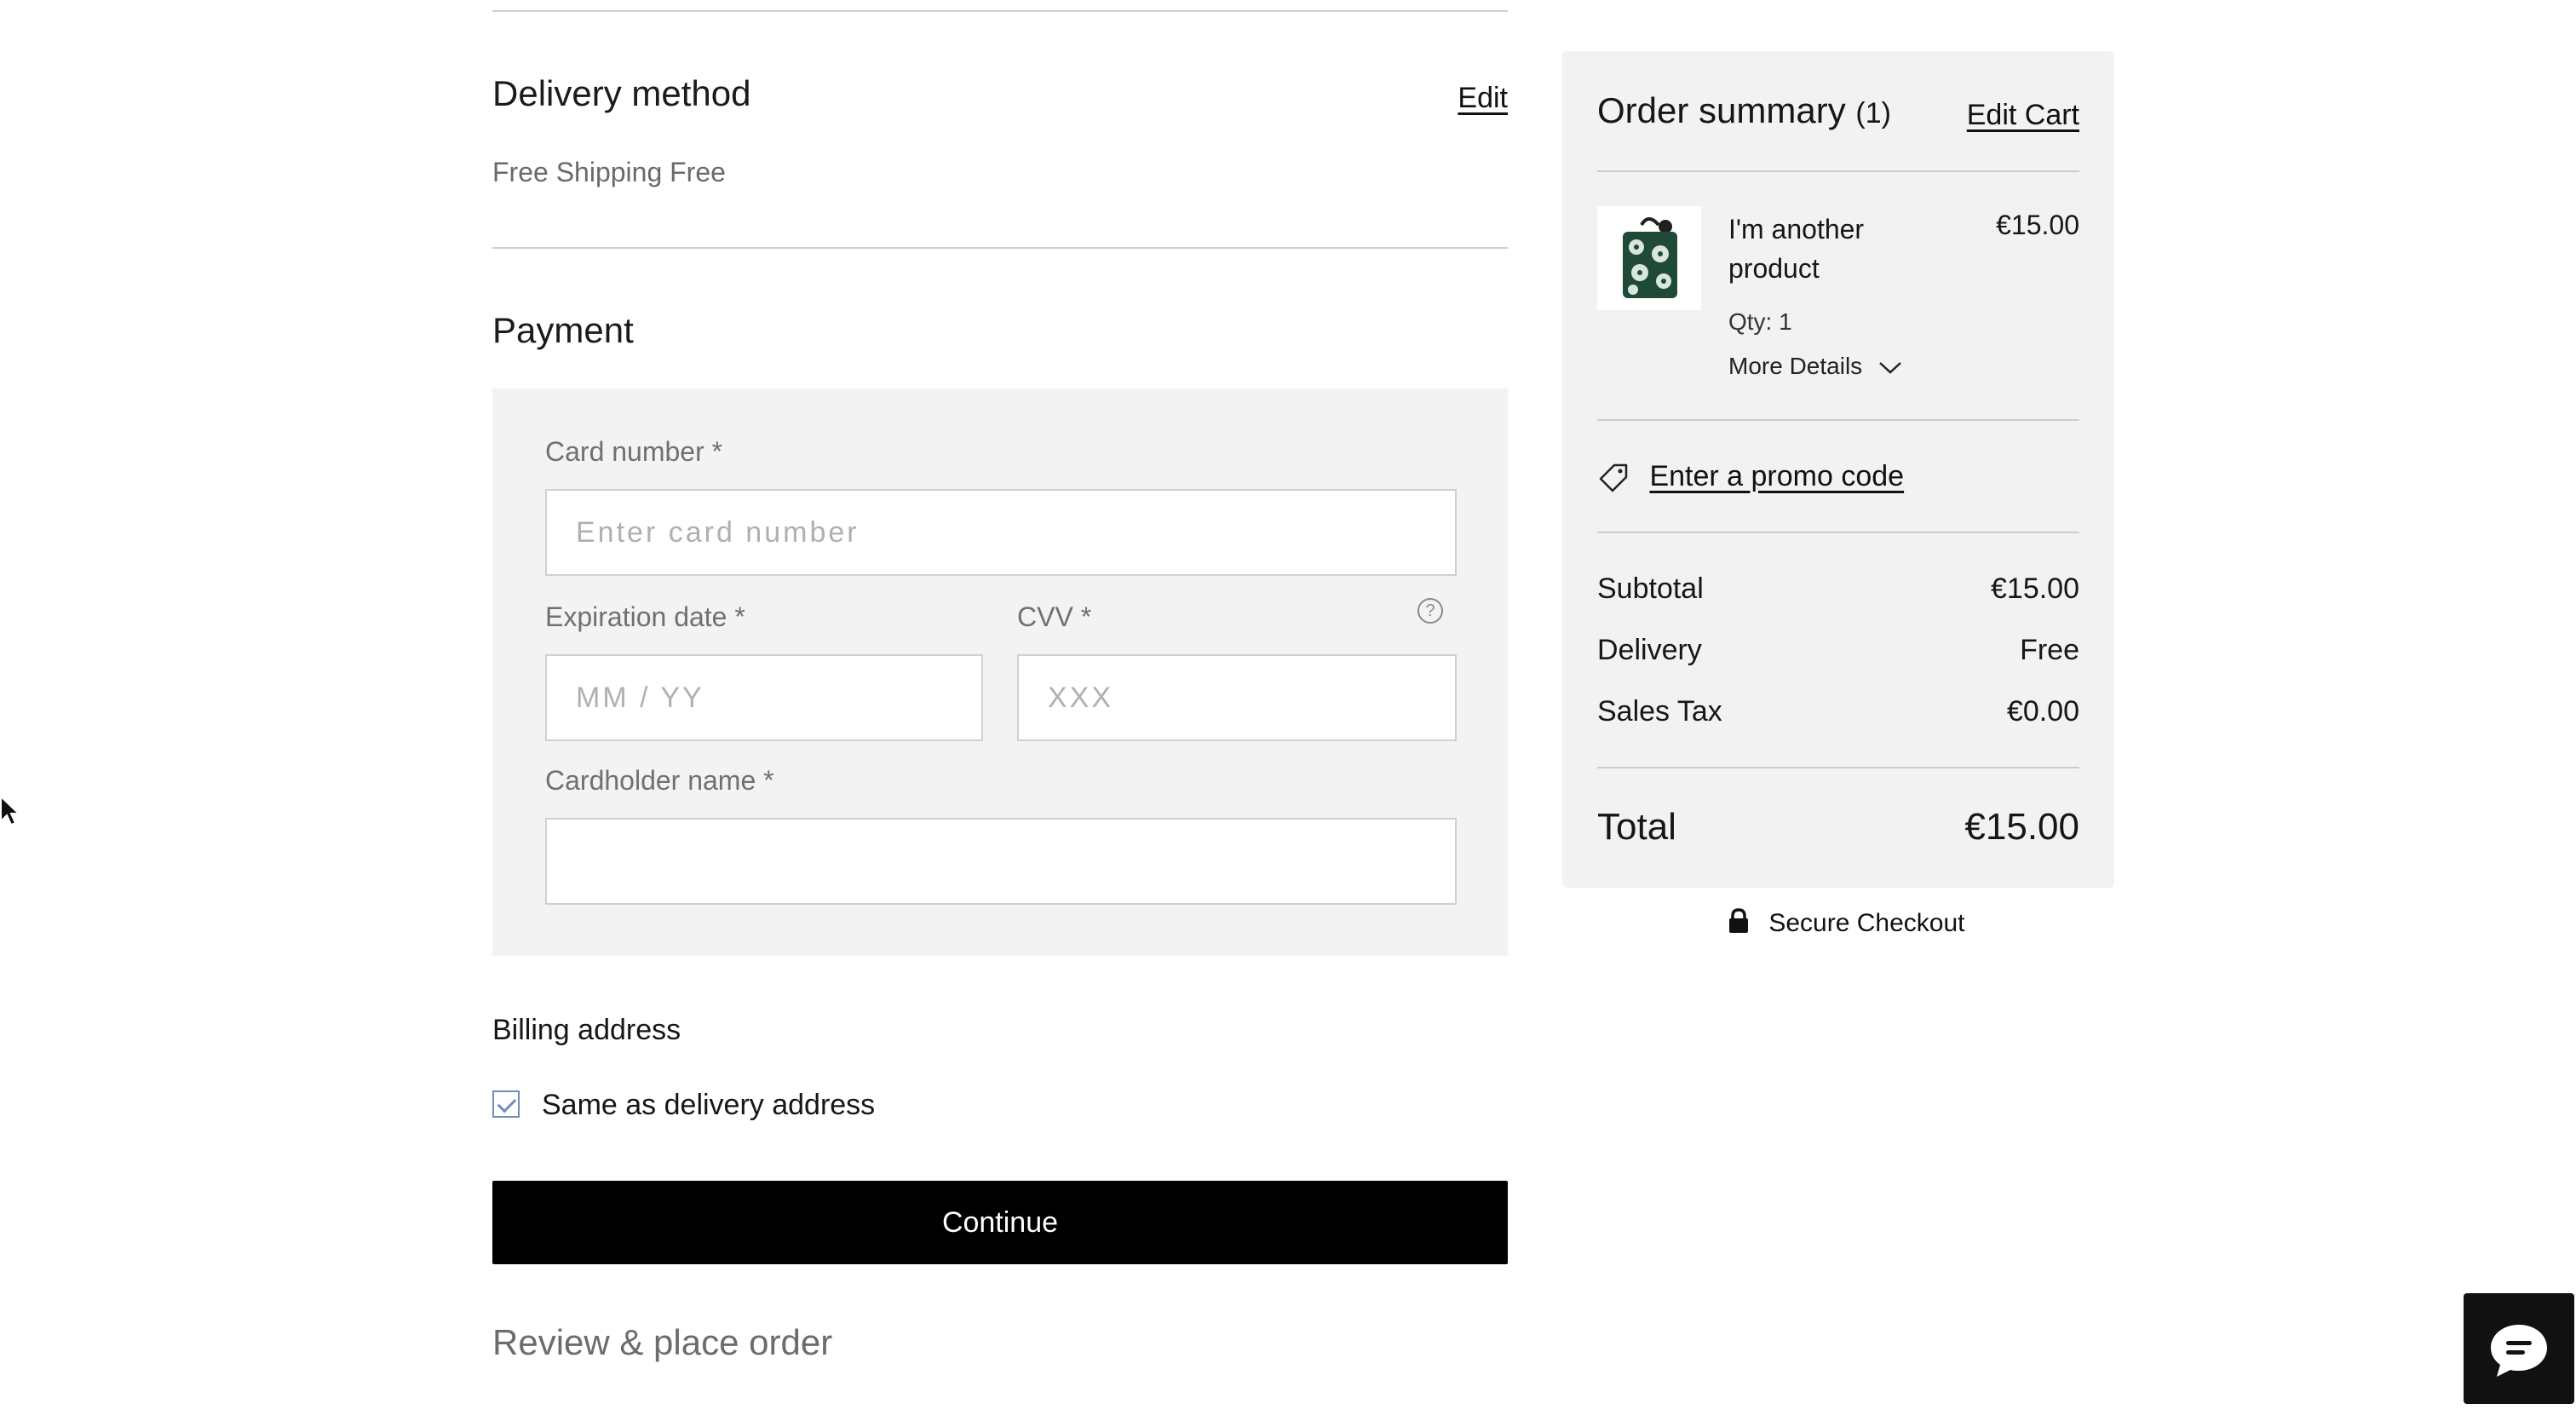 This screenshot has height=1421, width=2576. Describe the element at coordinates (10, 811) in the screenshot. I see `mouse-pointer-icon` at that location.